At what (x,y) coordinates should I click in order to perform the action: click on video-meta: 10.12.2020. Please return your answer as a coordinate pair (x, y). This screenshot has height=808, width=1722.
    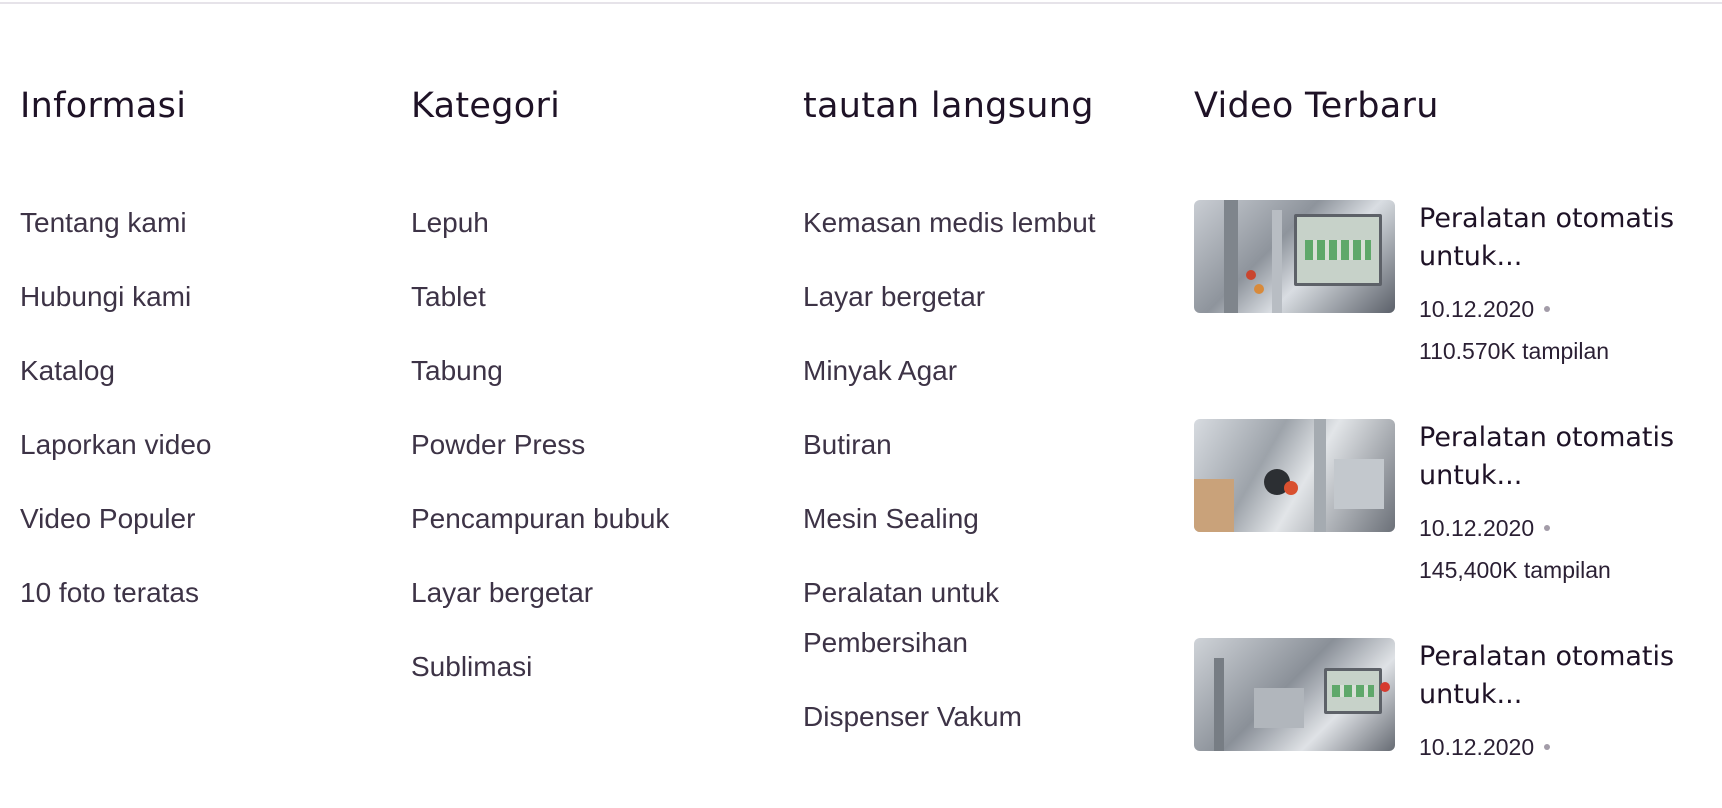
    Looking at the image, I should click on (1488, 747).